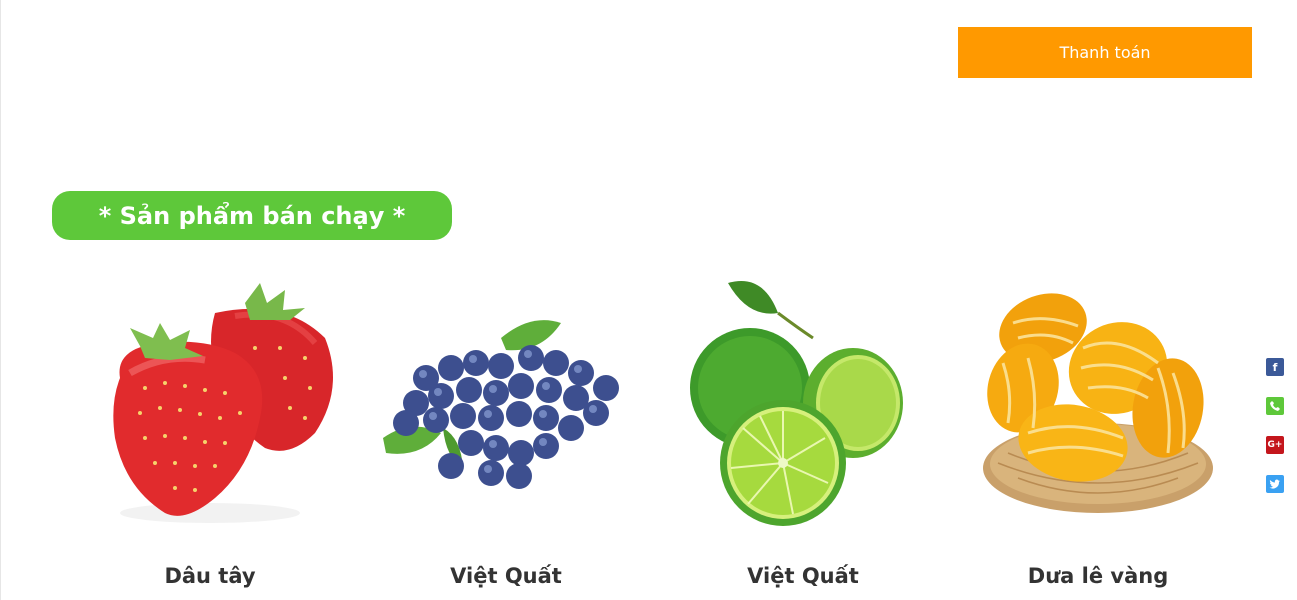 The image size is (1297, 600). I want to click on product-card: Dưa lê vàng, so click(1098, 428).